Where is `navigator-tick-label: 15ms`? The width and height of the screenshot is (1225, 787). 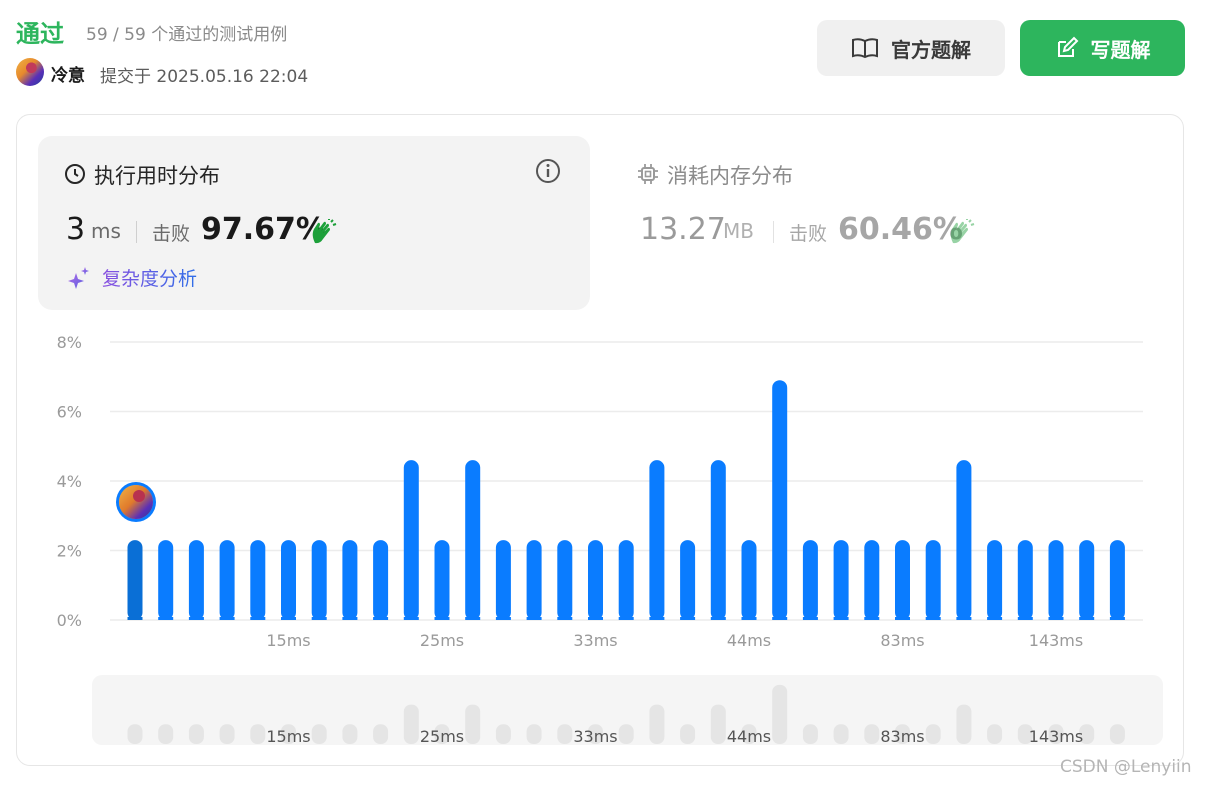 navigator-tick-label: 15ms is located at coordinates (288, 736).